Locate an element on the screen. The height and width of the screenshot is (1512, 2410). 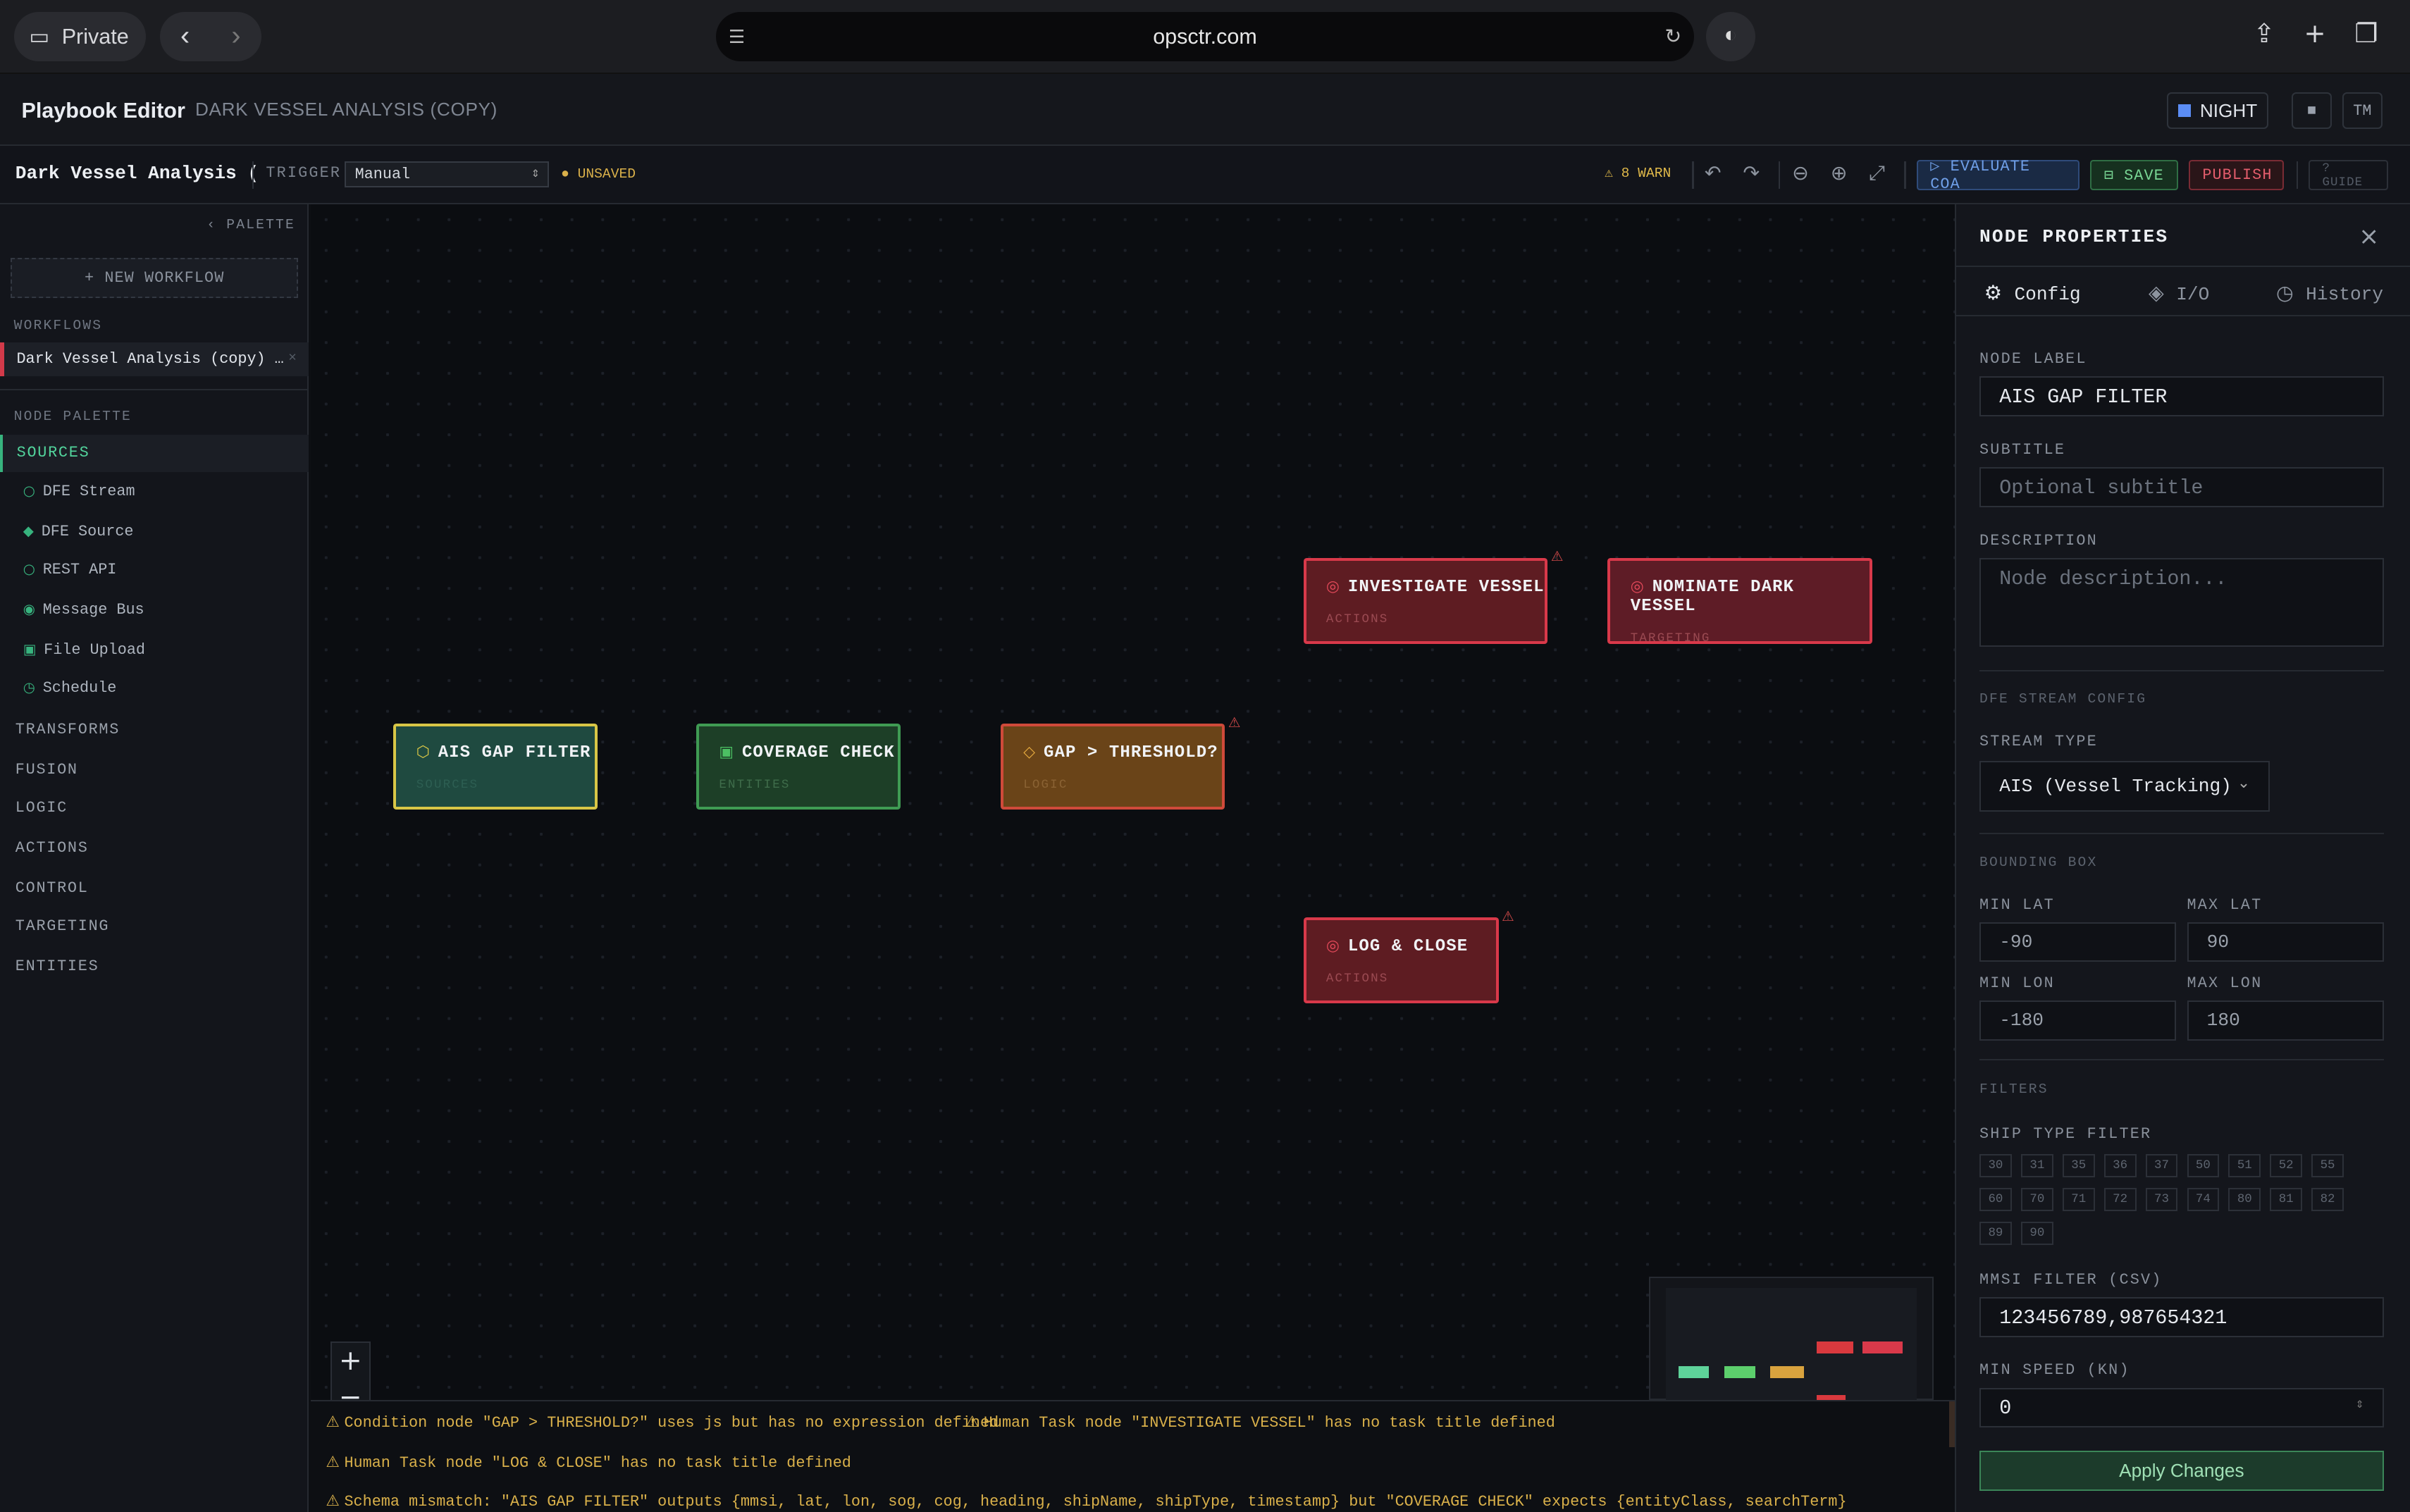
ship-type-chip: 72 is located at coordinates (2120, 1199).